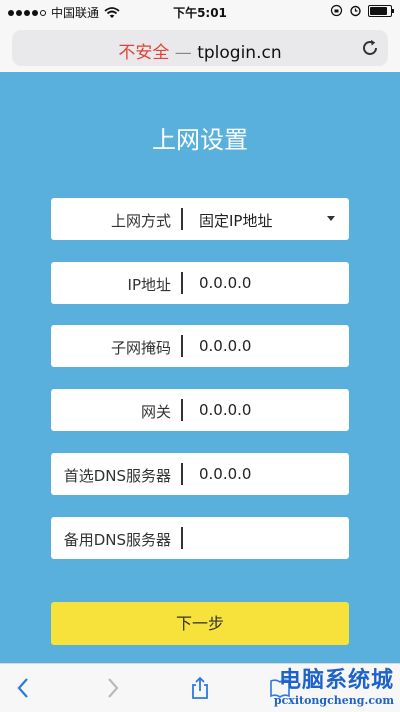  I want to click on secondary-dns-label: 备用DNS服务器, so click(117, 540).